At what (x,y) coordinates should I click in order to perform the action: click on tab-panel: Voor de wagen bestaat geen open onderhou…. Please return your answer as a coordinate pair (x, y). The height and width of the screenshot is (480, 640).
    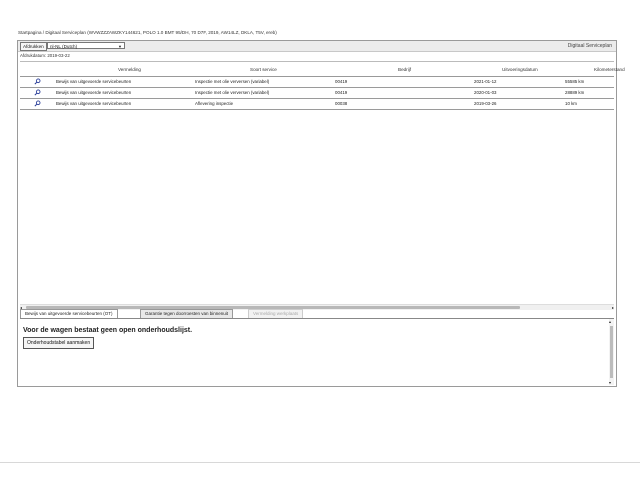
    Looking at the image, I should click on (317, 351).